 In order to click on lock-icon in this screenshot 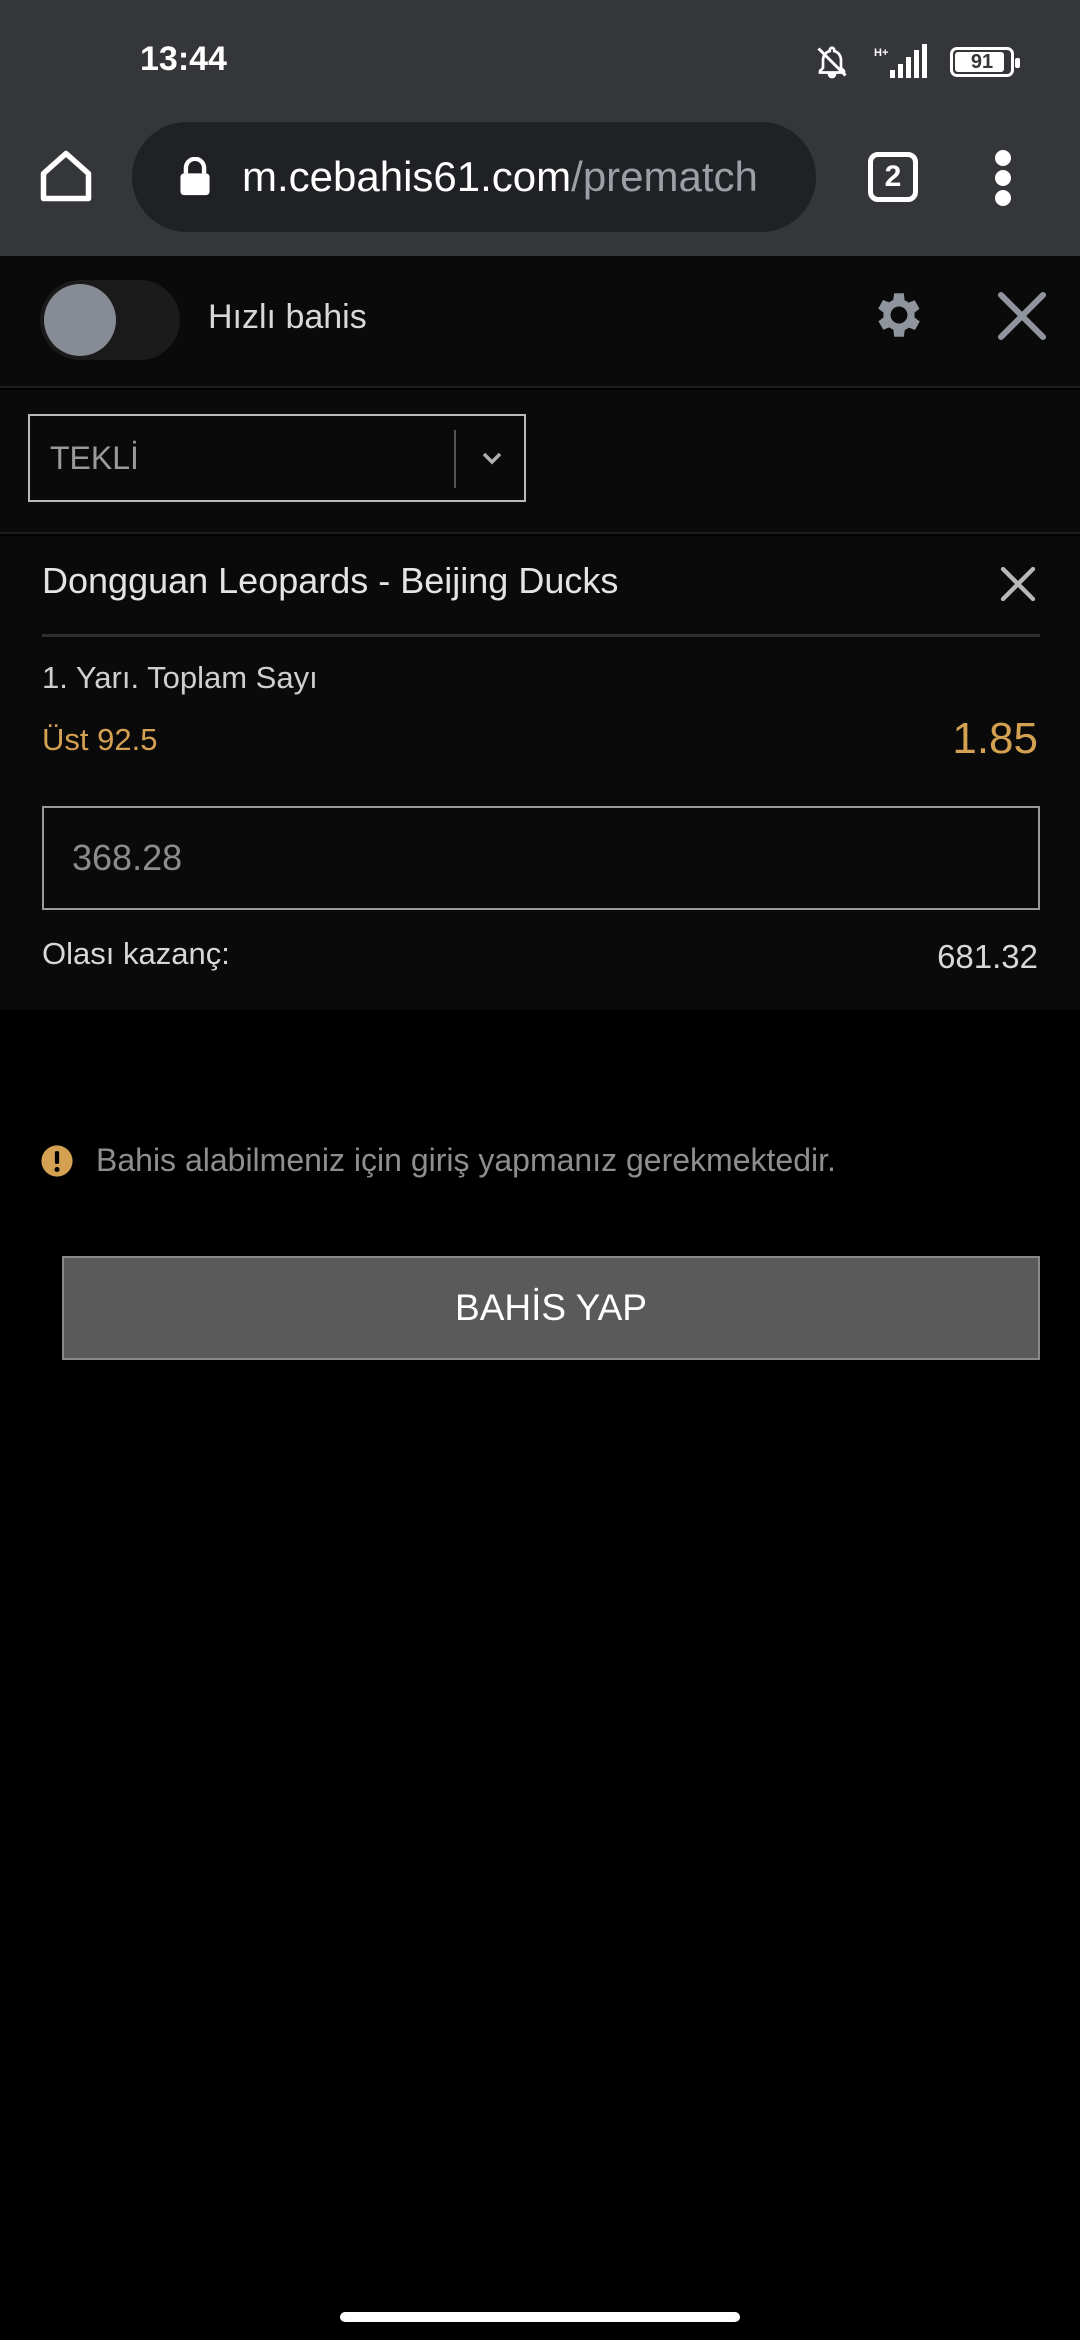, I will do `click(195, 176)`.